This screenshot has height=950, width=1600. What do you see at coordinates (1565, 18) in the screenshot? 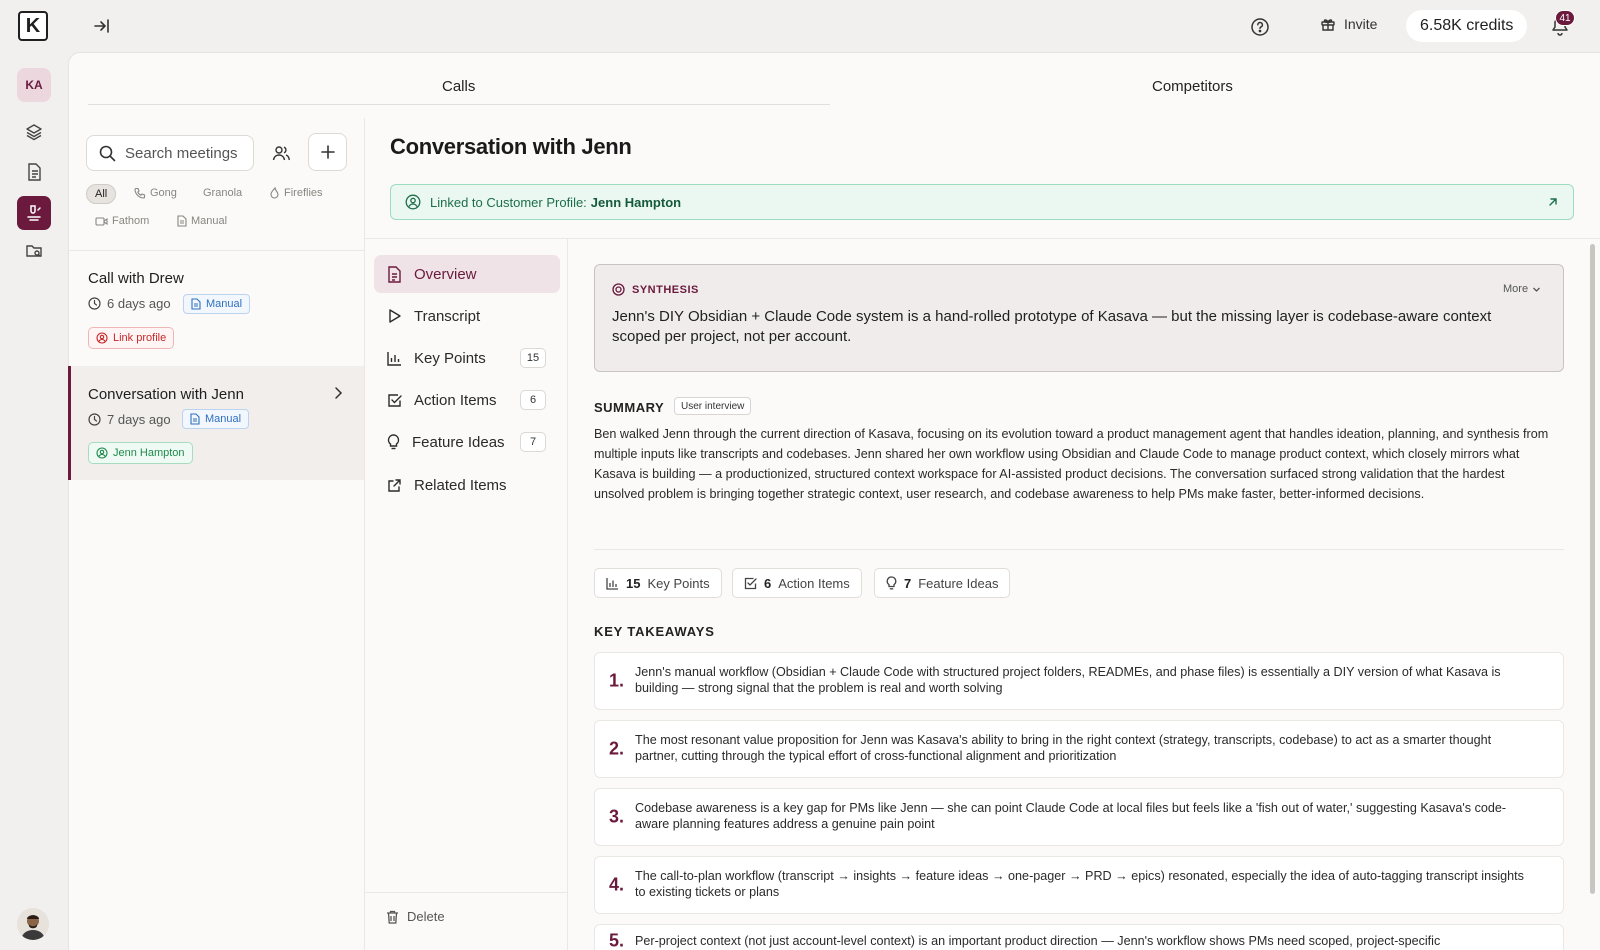
I see `notification-count: 41` at bounding box center [1565, 18].